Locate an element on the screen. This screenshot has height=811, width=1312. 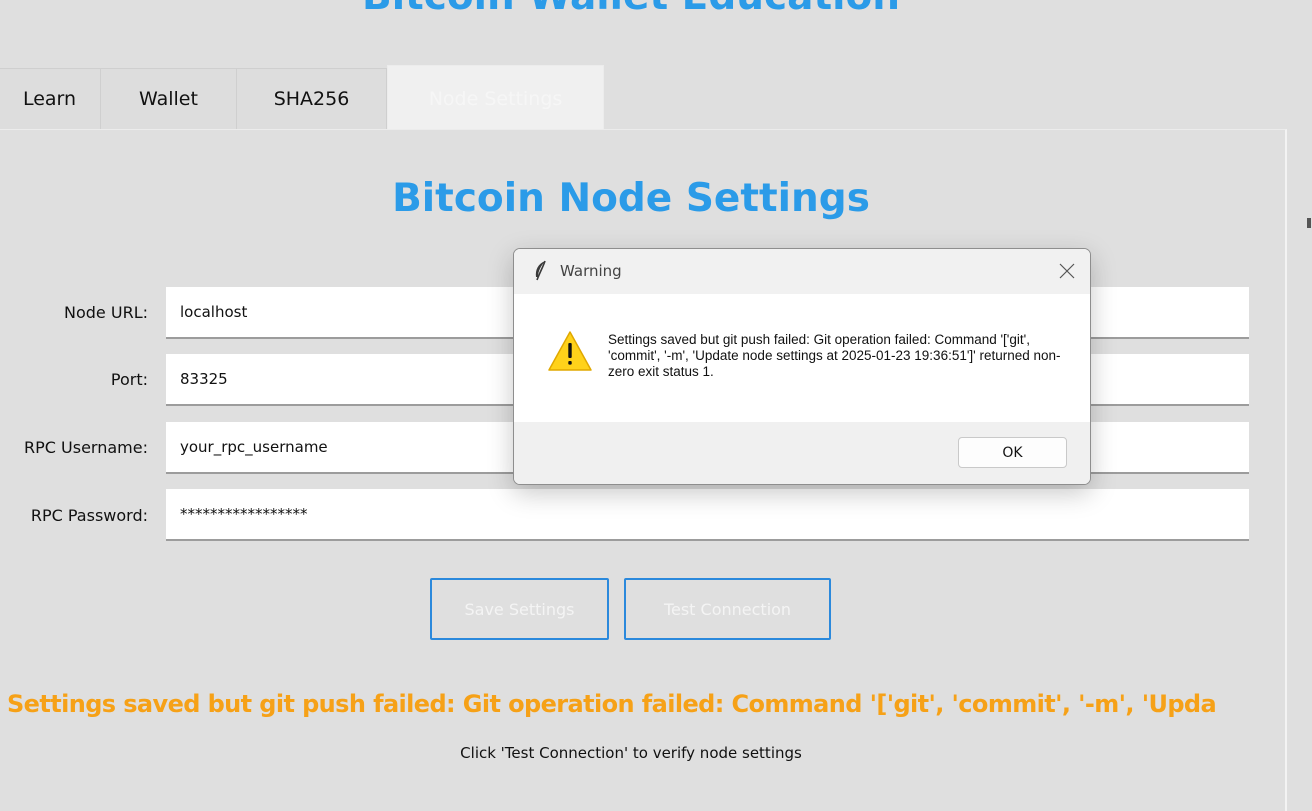
test-connection-button: Test Connection is located at coordinates (727, 609).